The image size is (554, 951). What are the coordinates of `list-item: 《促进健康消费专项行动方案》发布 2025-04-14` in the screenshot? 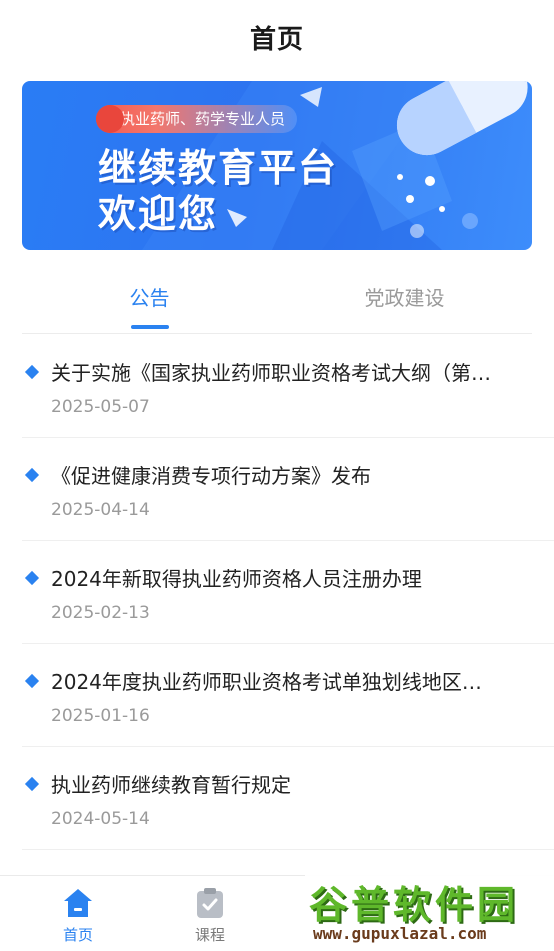 It's located at (288, 489).